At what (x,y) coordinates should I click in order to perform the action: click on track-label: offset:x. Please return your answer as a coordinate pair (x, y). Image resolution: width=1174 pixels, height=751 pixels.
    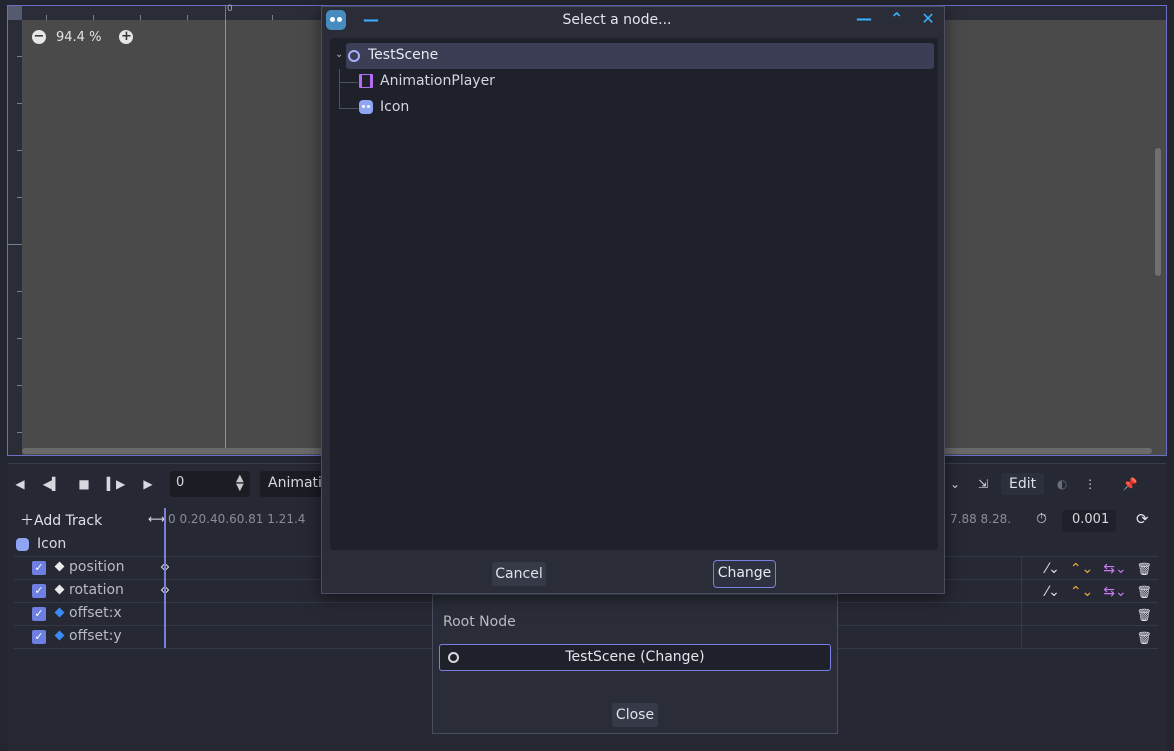
    Looking at the image, I should click on (95, 613).